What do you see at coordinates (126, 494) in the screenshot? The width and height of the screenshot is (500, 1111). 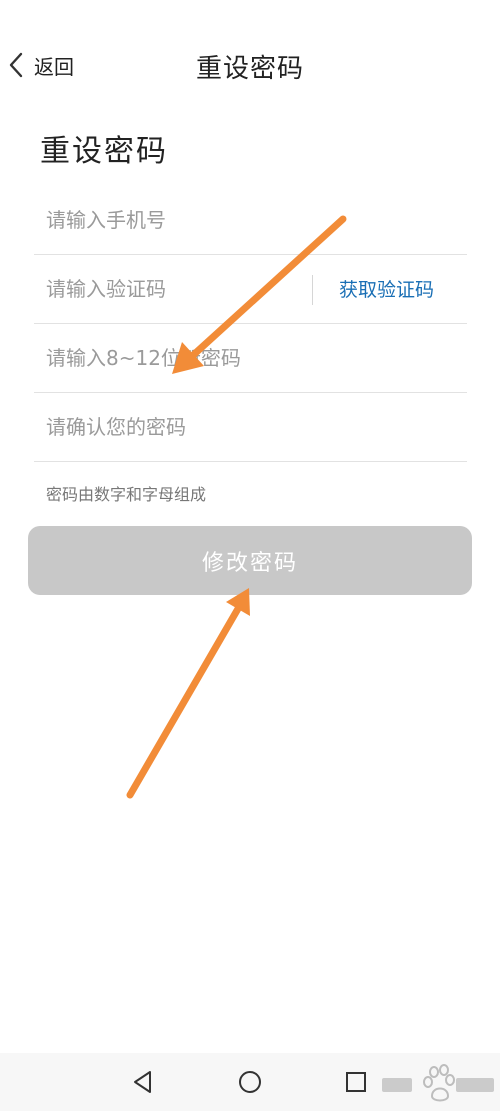 I see `password-hint: 密码由数字和字母组成` at bounding box center [126, 494].